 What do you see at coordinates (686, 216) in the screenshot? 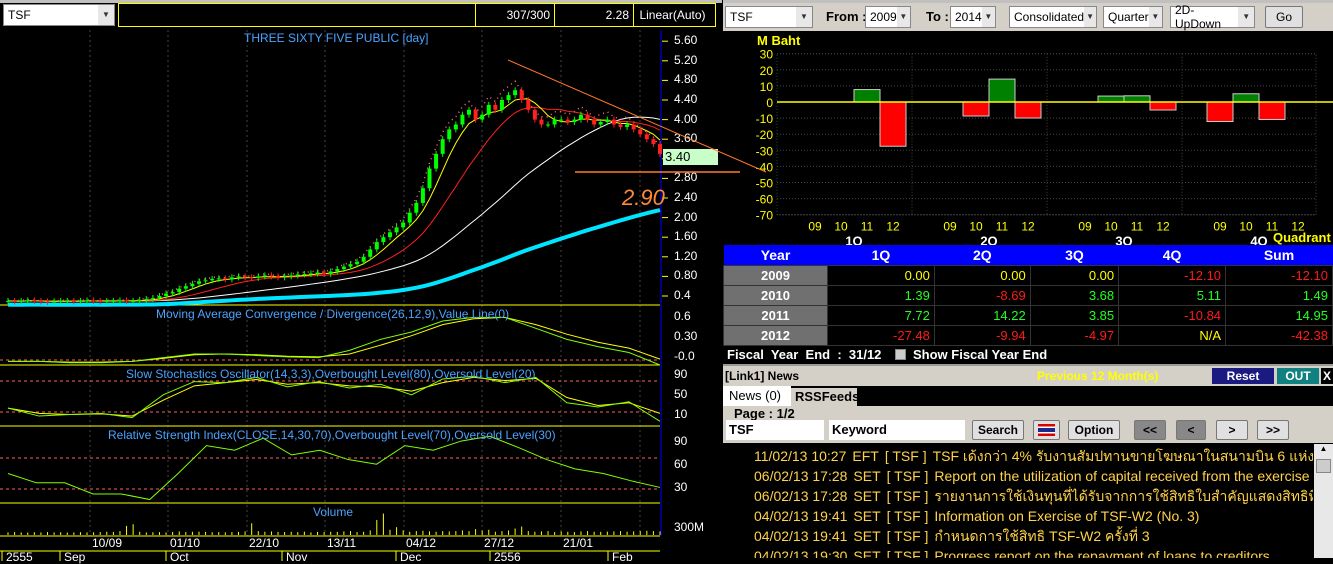
I see `price-tick: 2.00` at bounding box center [686, 216].